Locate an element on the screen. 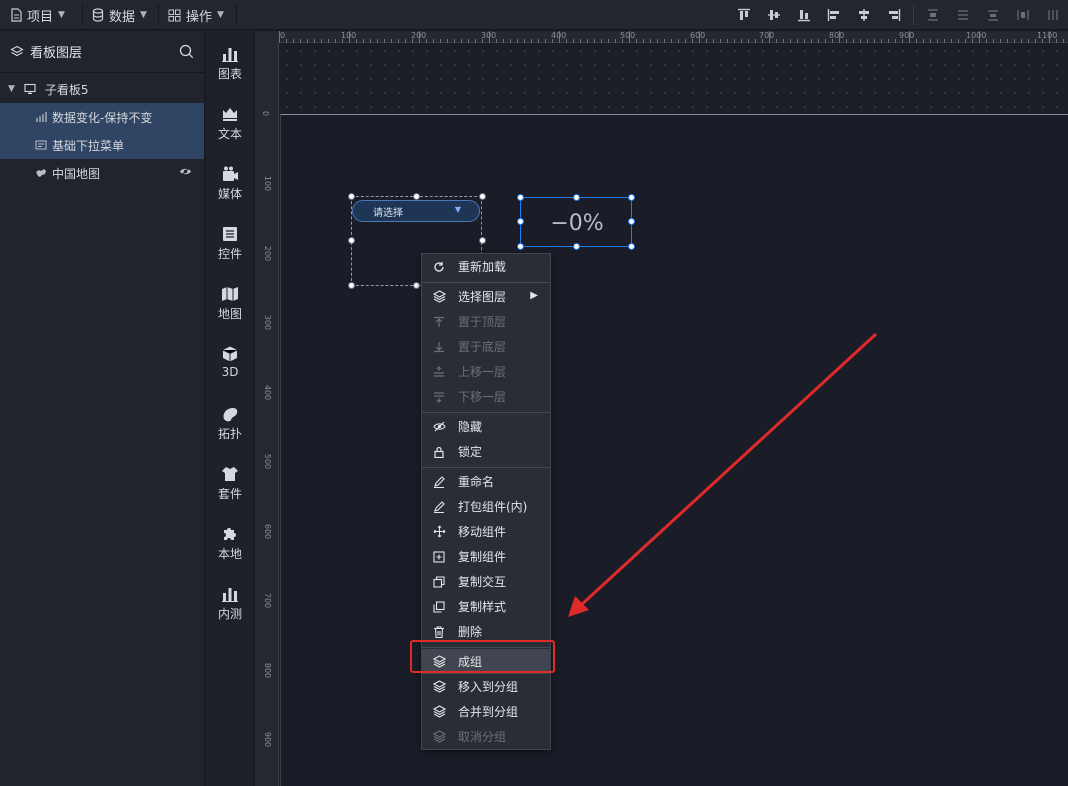  menu-item-move-component: 移动组件 is located at coordinates (486, 531).